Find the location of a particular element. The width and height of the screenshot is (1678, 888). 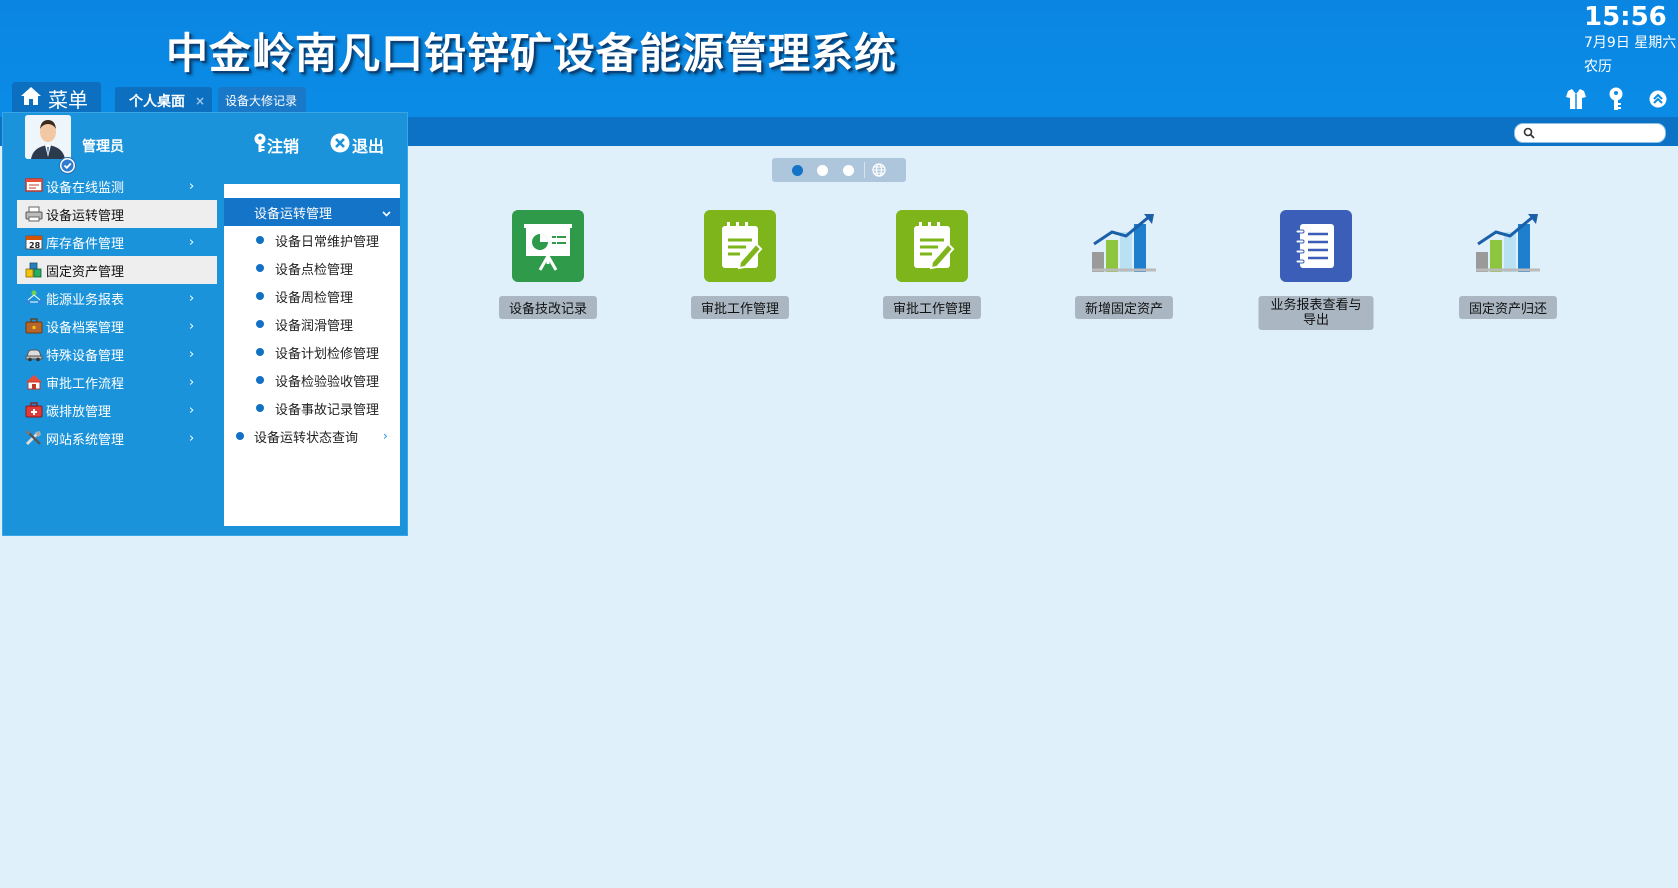

submenu-item-spot-inspection: 设备点检管理 is located at coordinates (312, 268).